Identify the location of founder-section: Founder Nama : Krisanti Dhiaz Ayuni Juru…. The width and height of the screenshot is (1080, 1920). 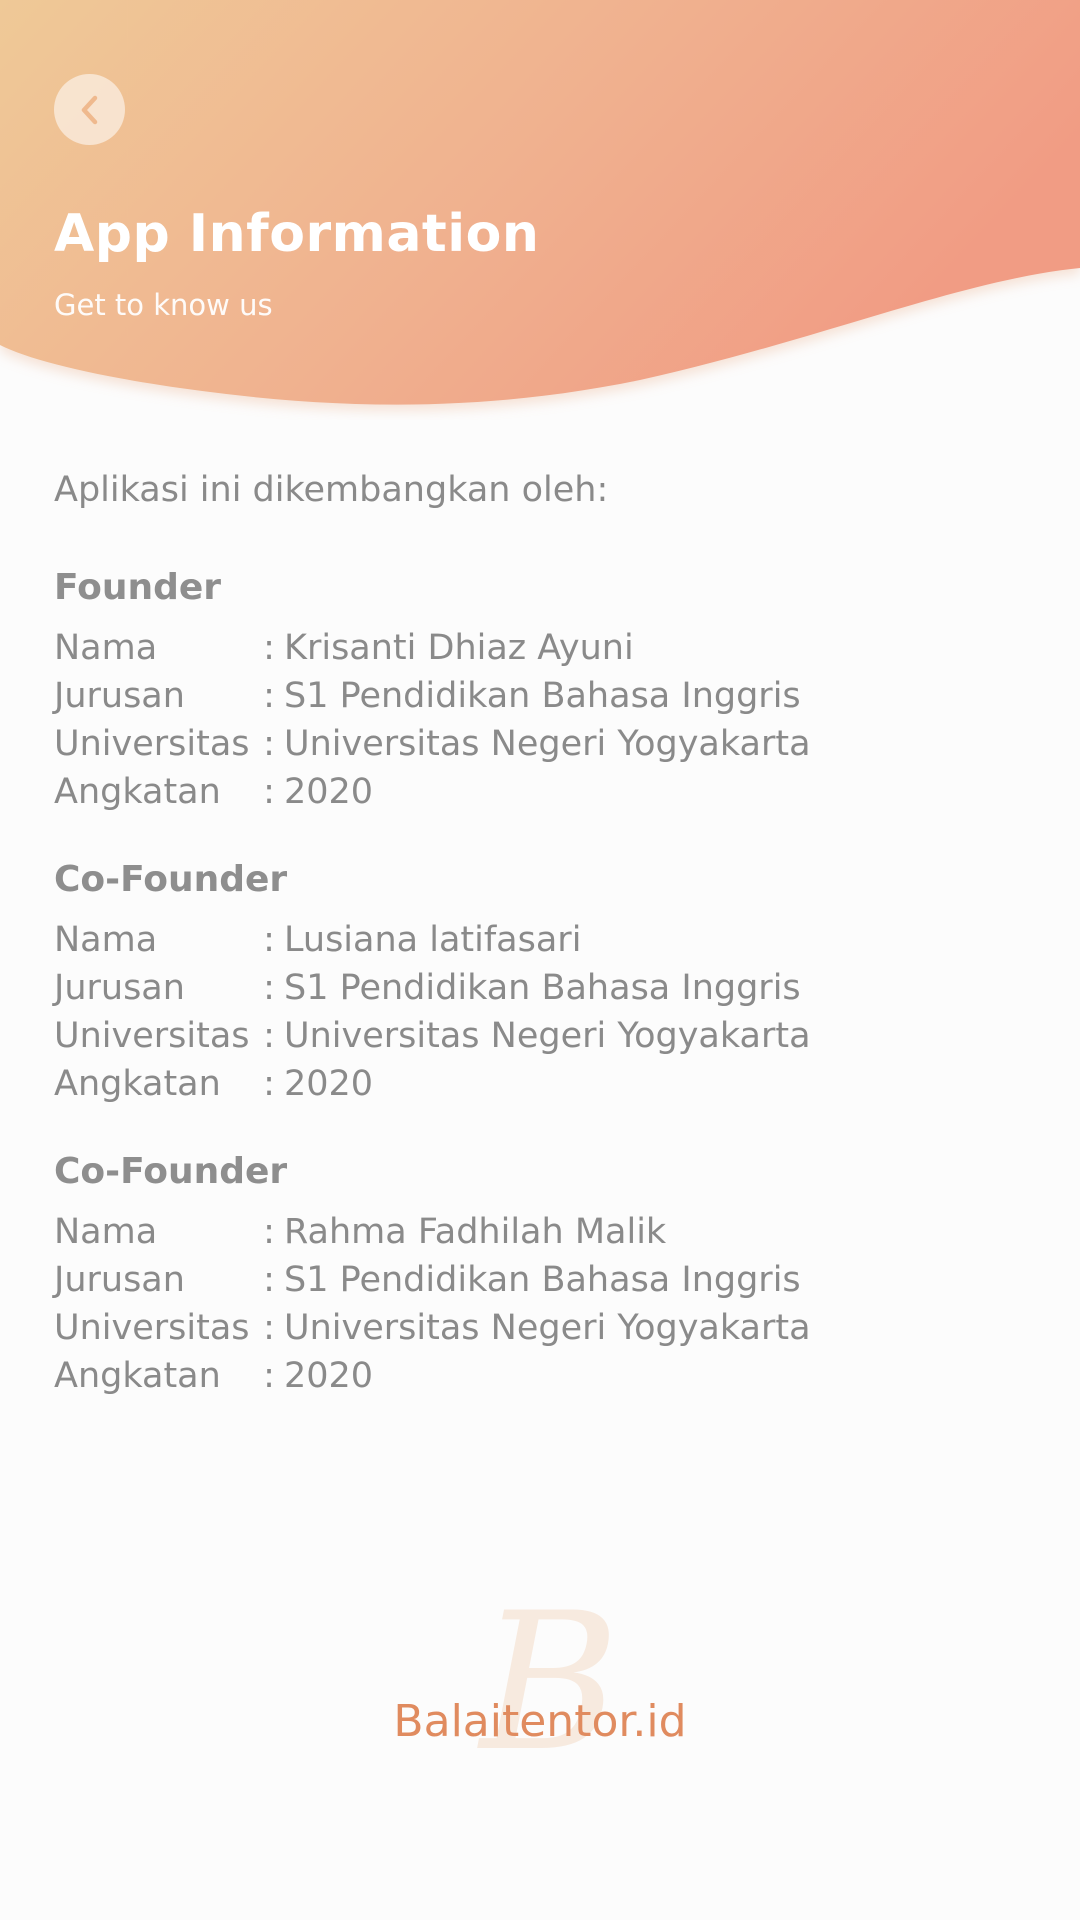
(544, 690).